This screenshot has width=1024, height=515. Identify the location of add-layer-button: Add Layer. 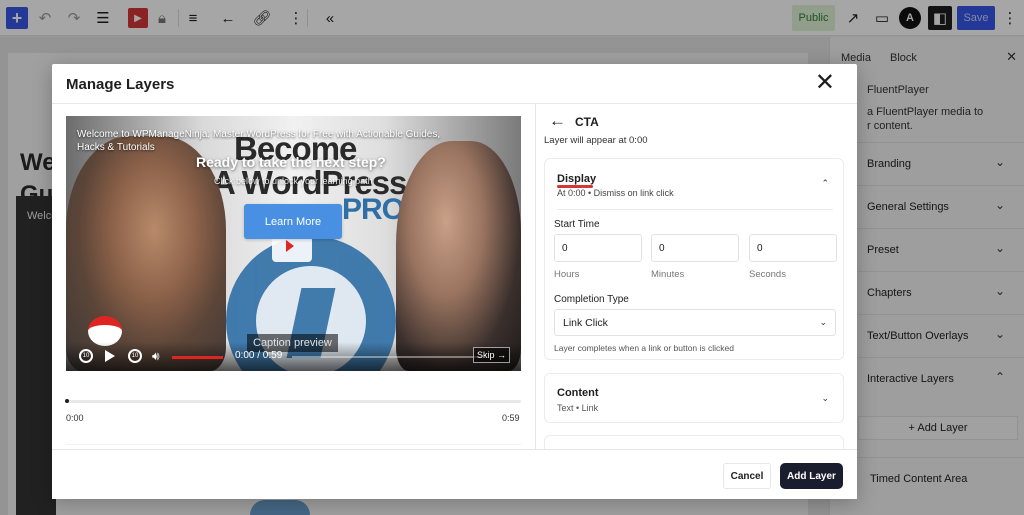
(811, 476).